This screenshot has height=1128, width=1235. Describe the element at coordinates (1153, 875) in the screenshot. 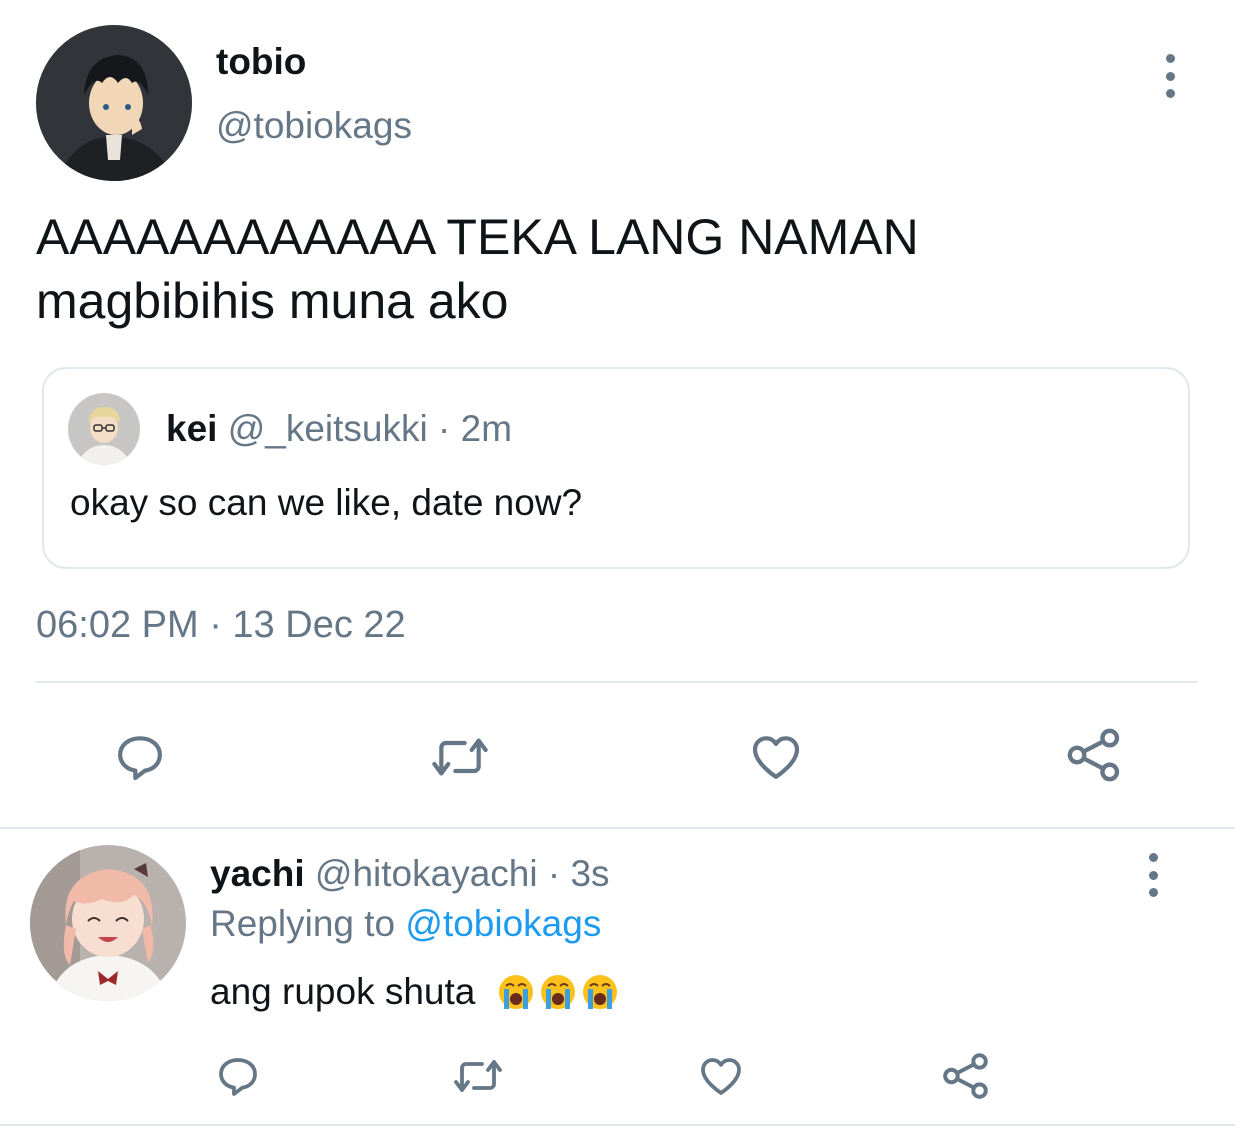

I see `reply-more-options-icon` at that location.